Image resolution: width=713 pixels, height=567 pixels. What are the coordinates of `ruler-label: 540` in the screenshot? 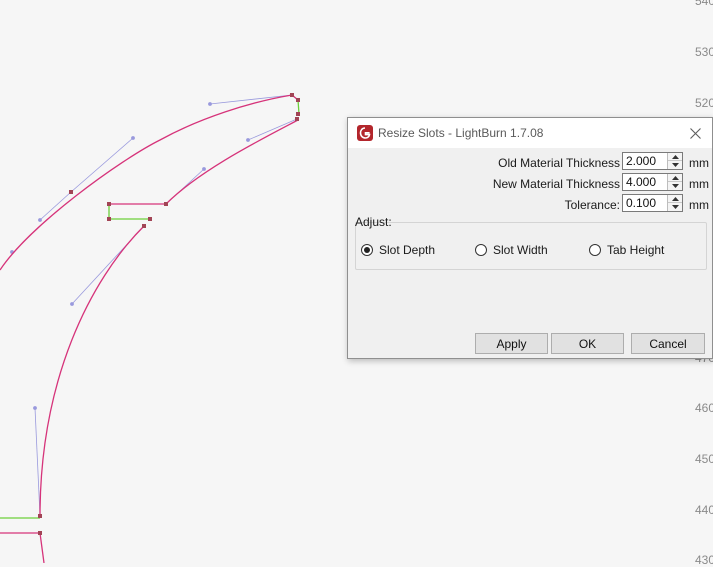 It's located at (704, 4).